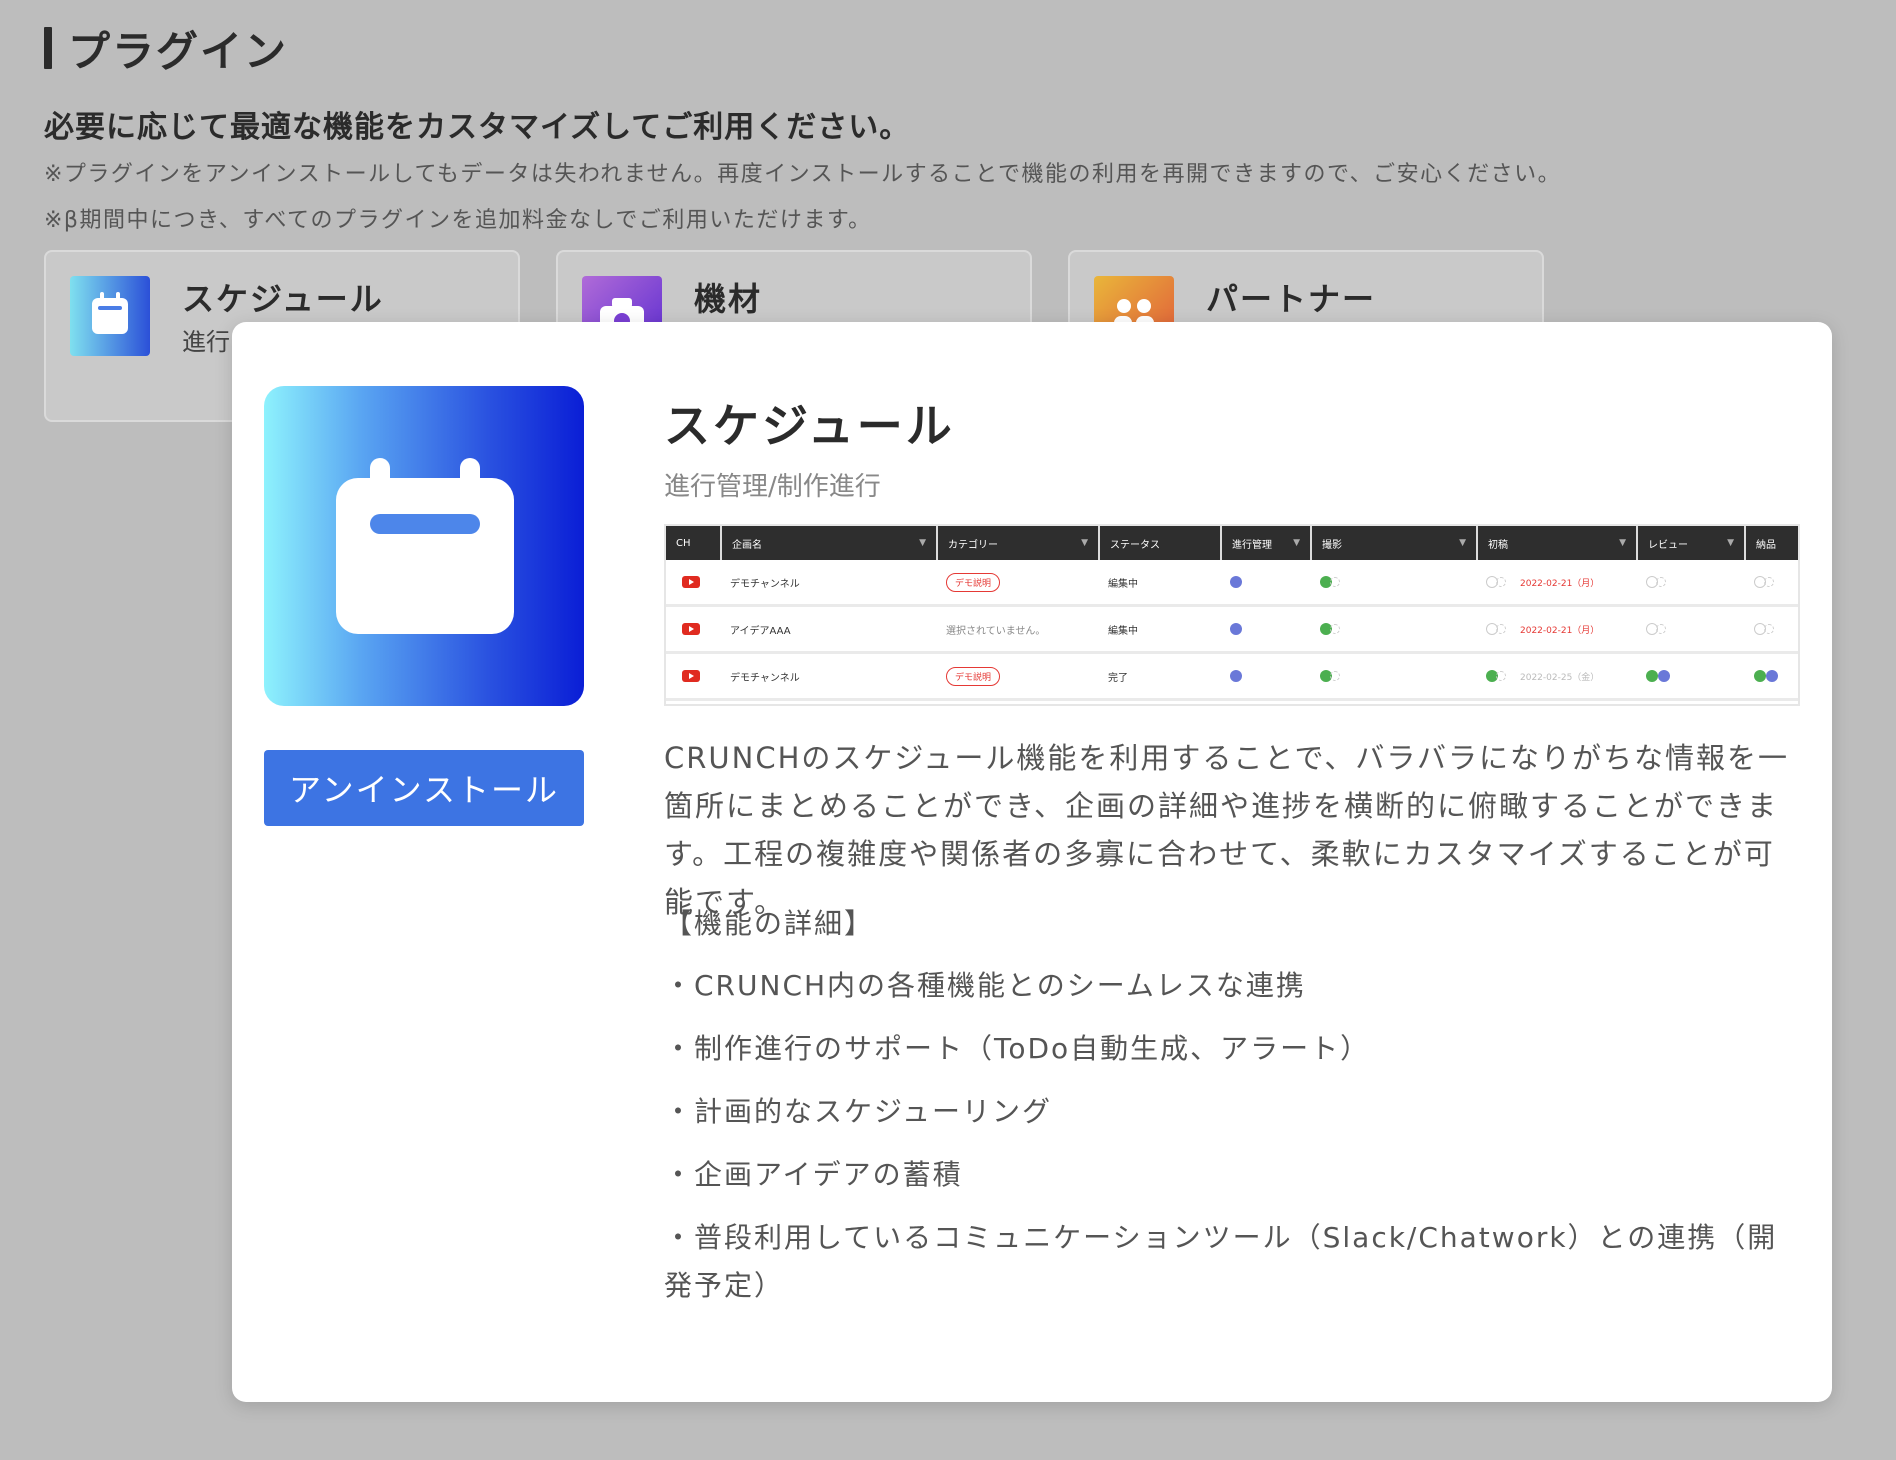 The height and width of the screenshot is (1460, 1896). I want to click on preview-cell-status: 完了, so click(1118, 678).